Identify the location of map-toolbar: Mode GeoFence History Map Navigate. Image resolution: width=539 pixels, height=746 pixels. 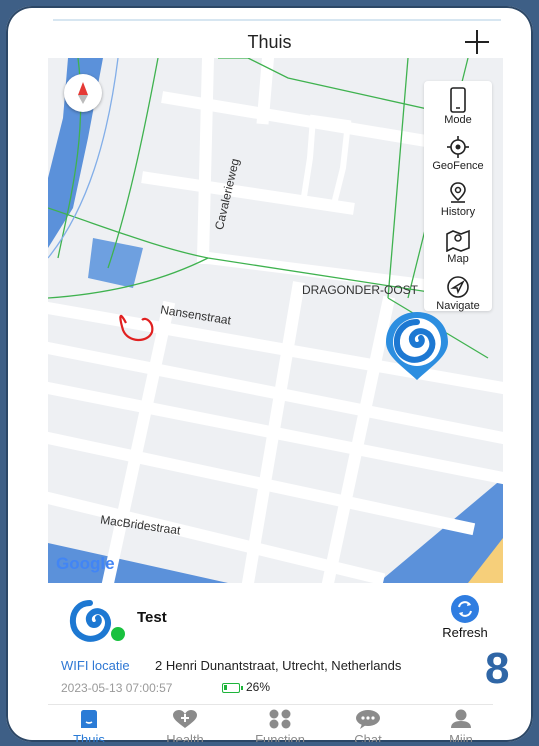
(458, 196).